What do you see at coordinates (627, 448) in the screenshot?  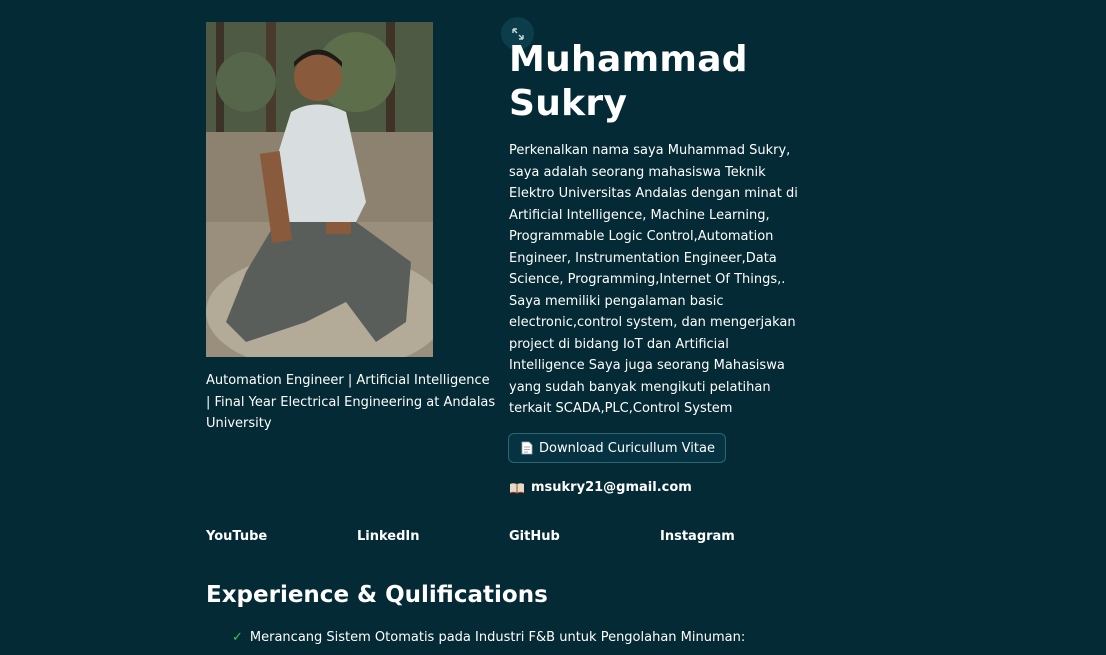 I see `download-cv-label: Download Curicullum Vitae` at bounding box center [627, 448].